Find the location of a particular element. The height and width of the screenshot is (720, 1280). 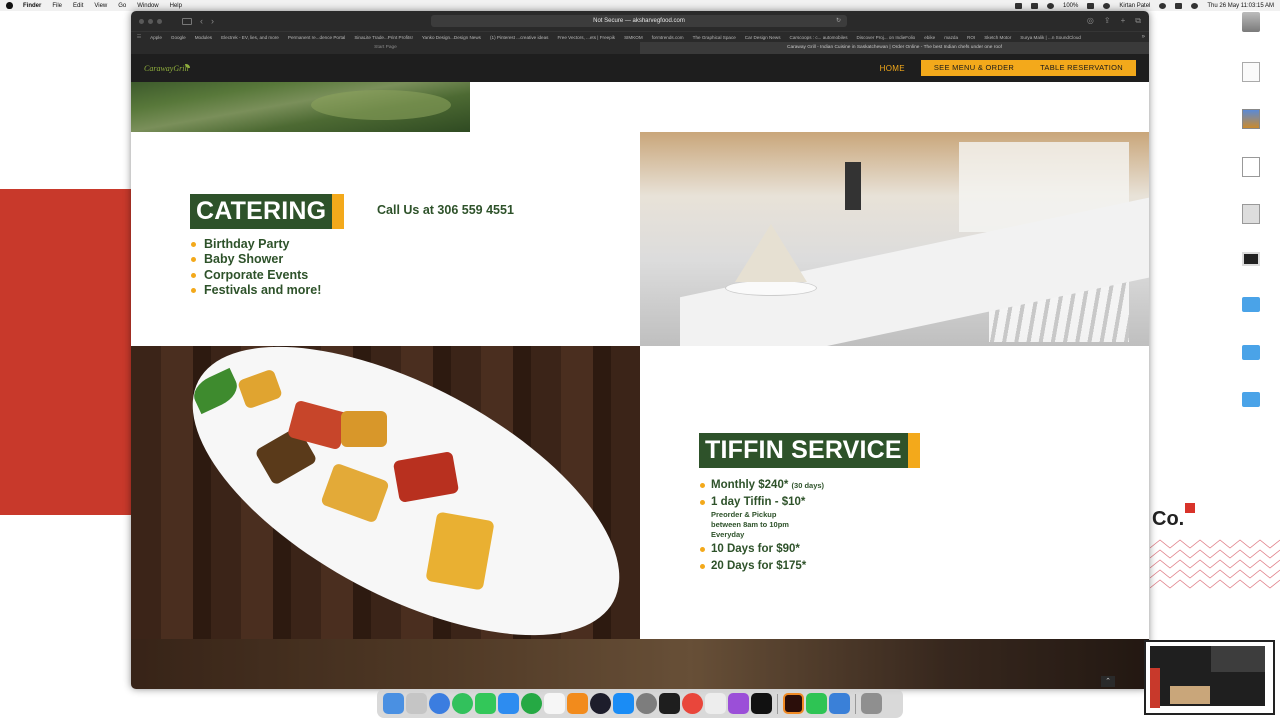

menu-window: Window is located at coordinates (147, 6).